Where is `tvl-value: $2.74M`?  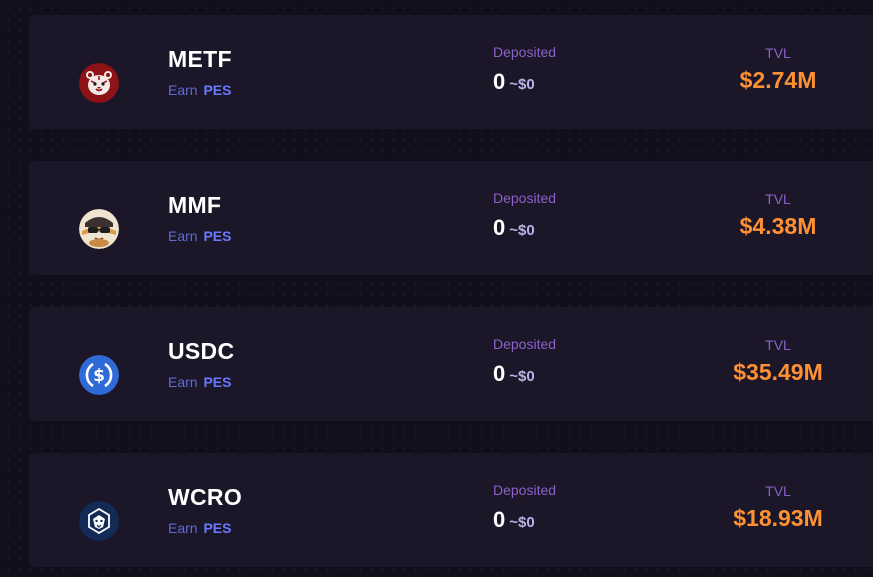 tvl-value: $2.74M is located at coordinates (778, 80).